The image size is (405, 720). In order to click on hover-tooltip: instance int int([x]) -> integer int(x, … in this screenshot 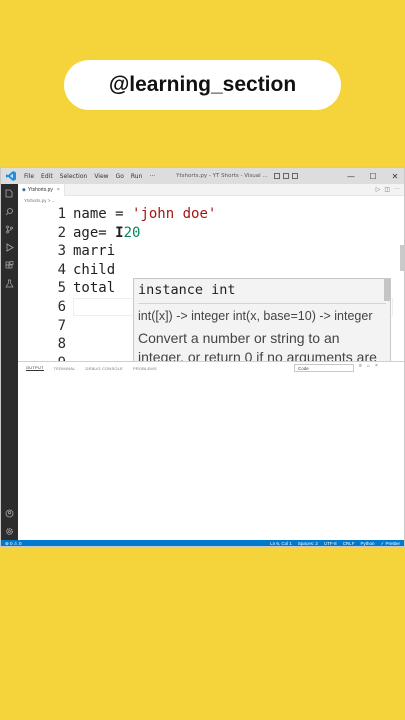, I will do `click(262, 319)`.